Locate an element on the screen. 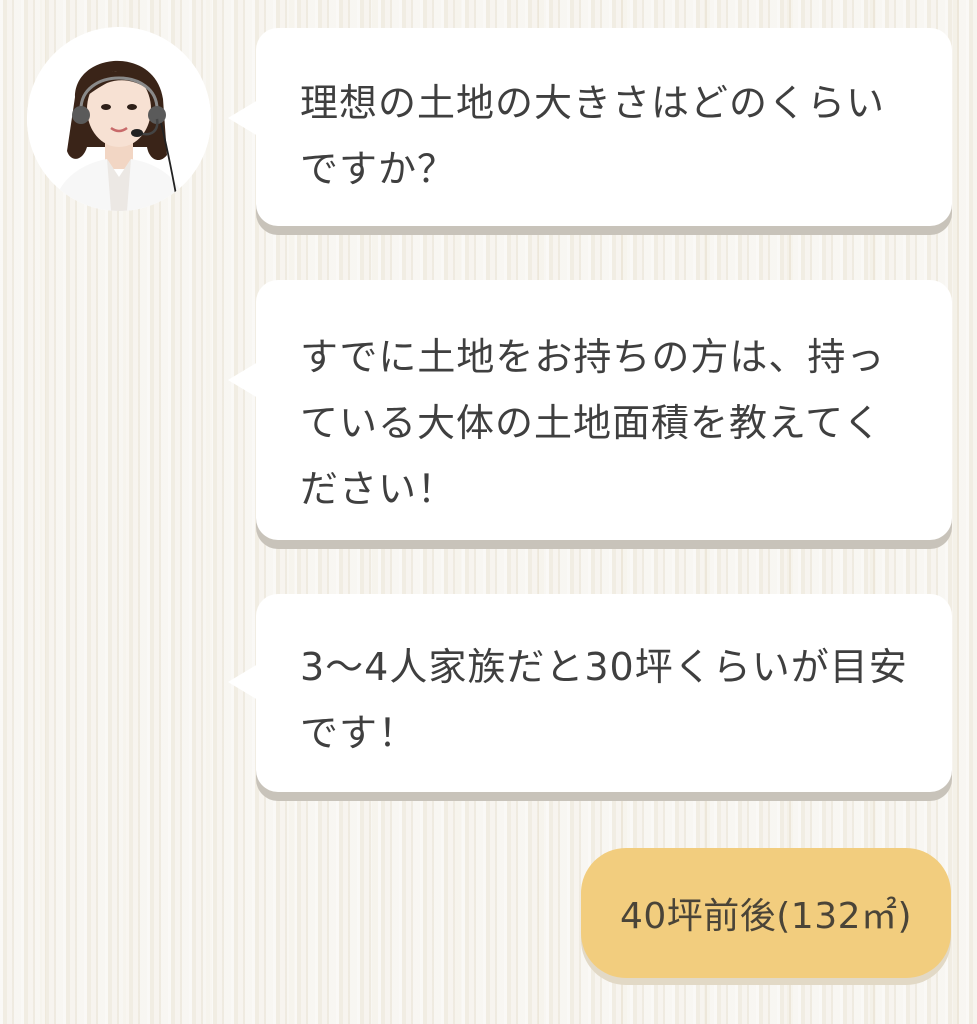 The image size is (977, 1024). operator-headset-avatar-icon is located at coordinates (119, 119).